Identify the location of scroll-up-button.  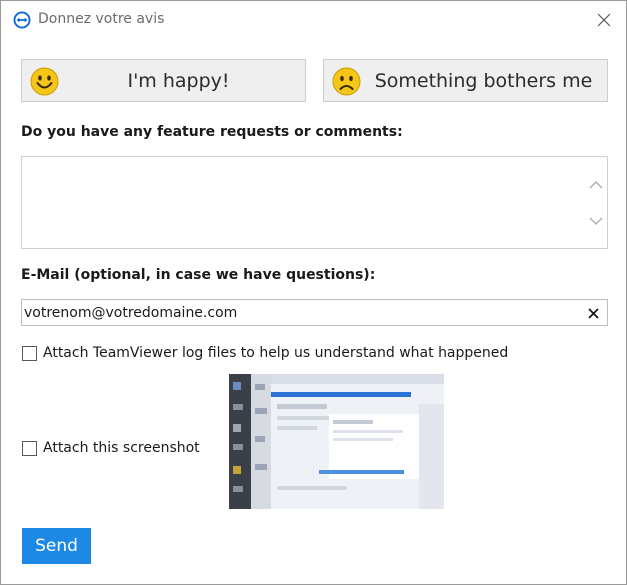
(596, 184).